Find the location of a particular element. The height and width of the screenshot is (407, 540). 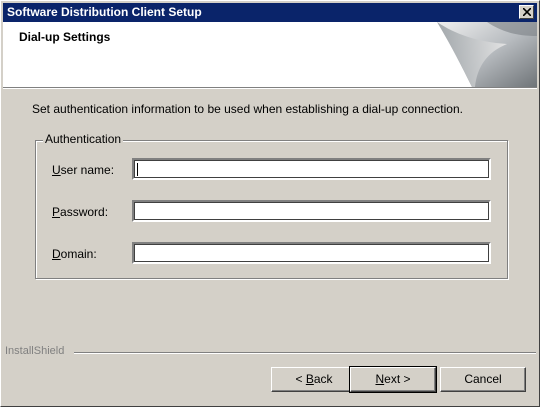

cancel-button: Cancel is located at coordinates (483, 379).